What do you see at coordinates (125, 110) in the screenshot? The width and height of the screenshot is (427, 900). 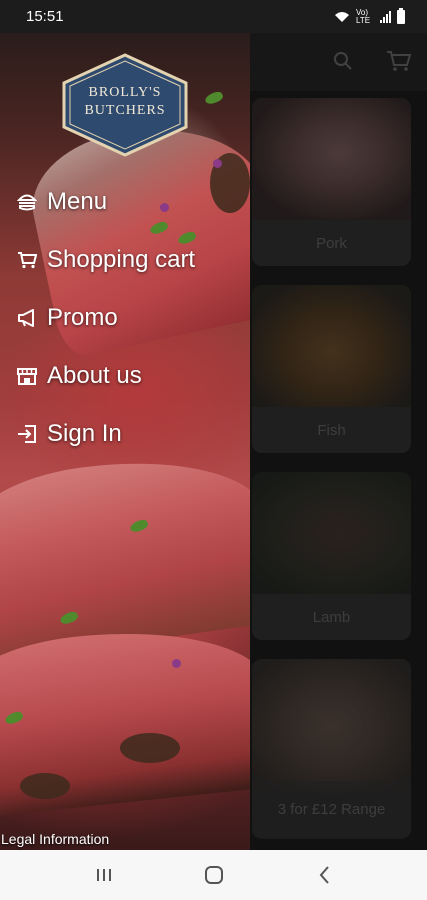 I see `brand-line-2: BUTCHERS` at bounding box center [125, 110].